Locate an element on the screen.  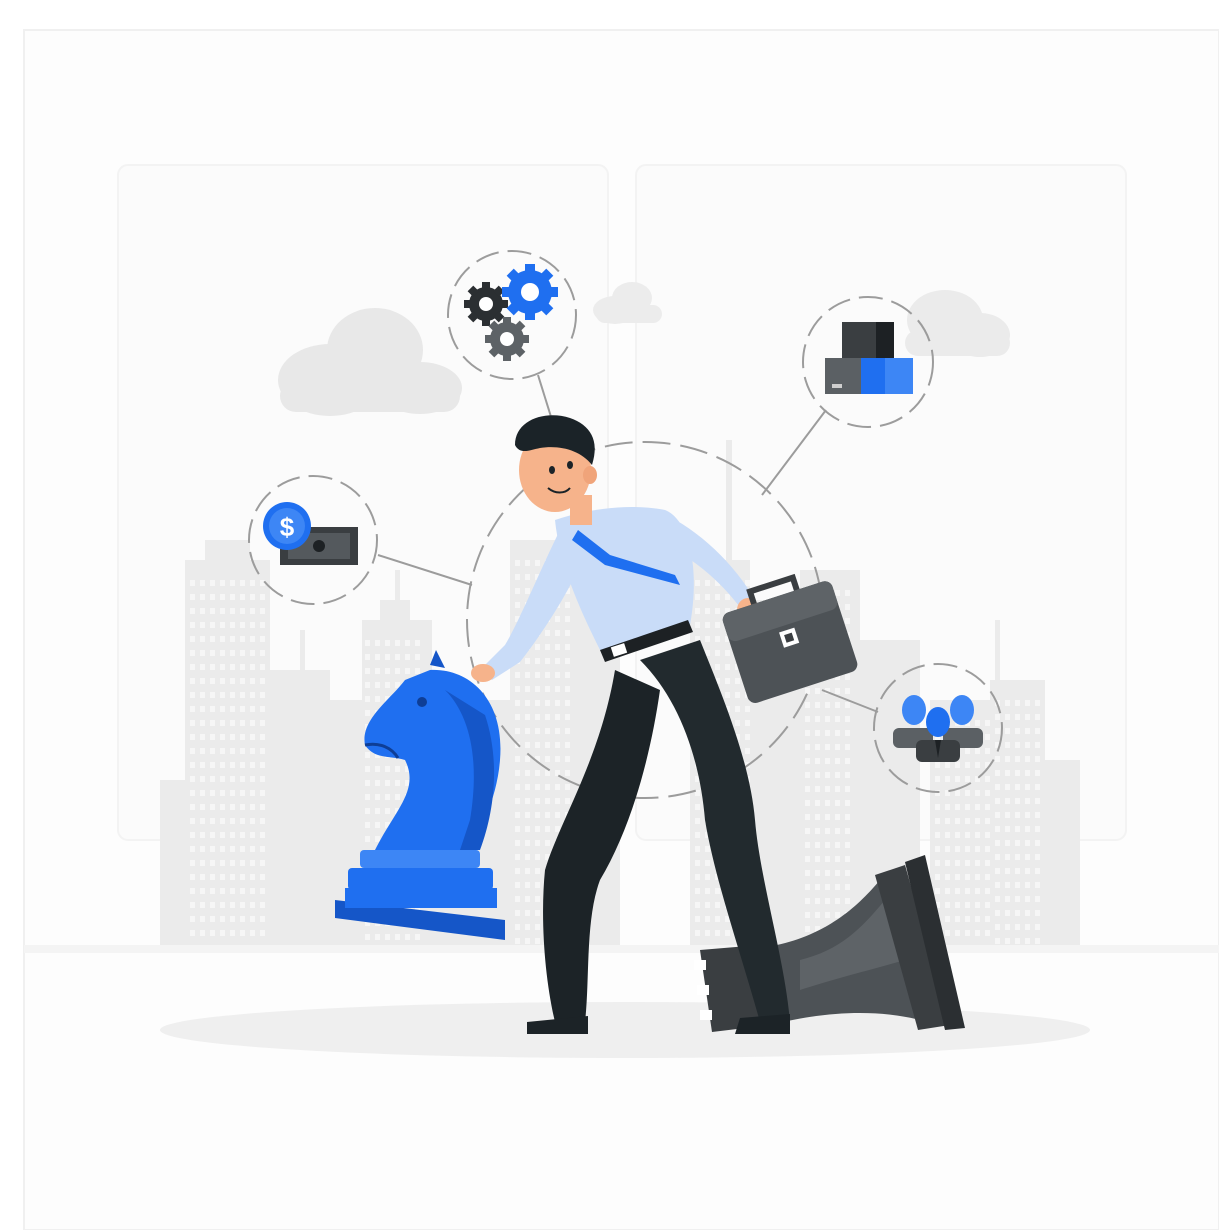
ground is located at coordinates (621, 949).